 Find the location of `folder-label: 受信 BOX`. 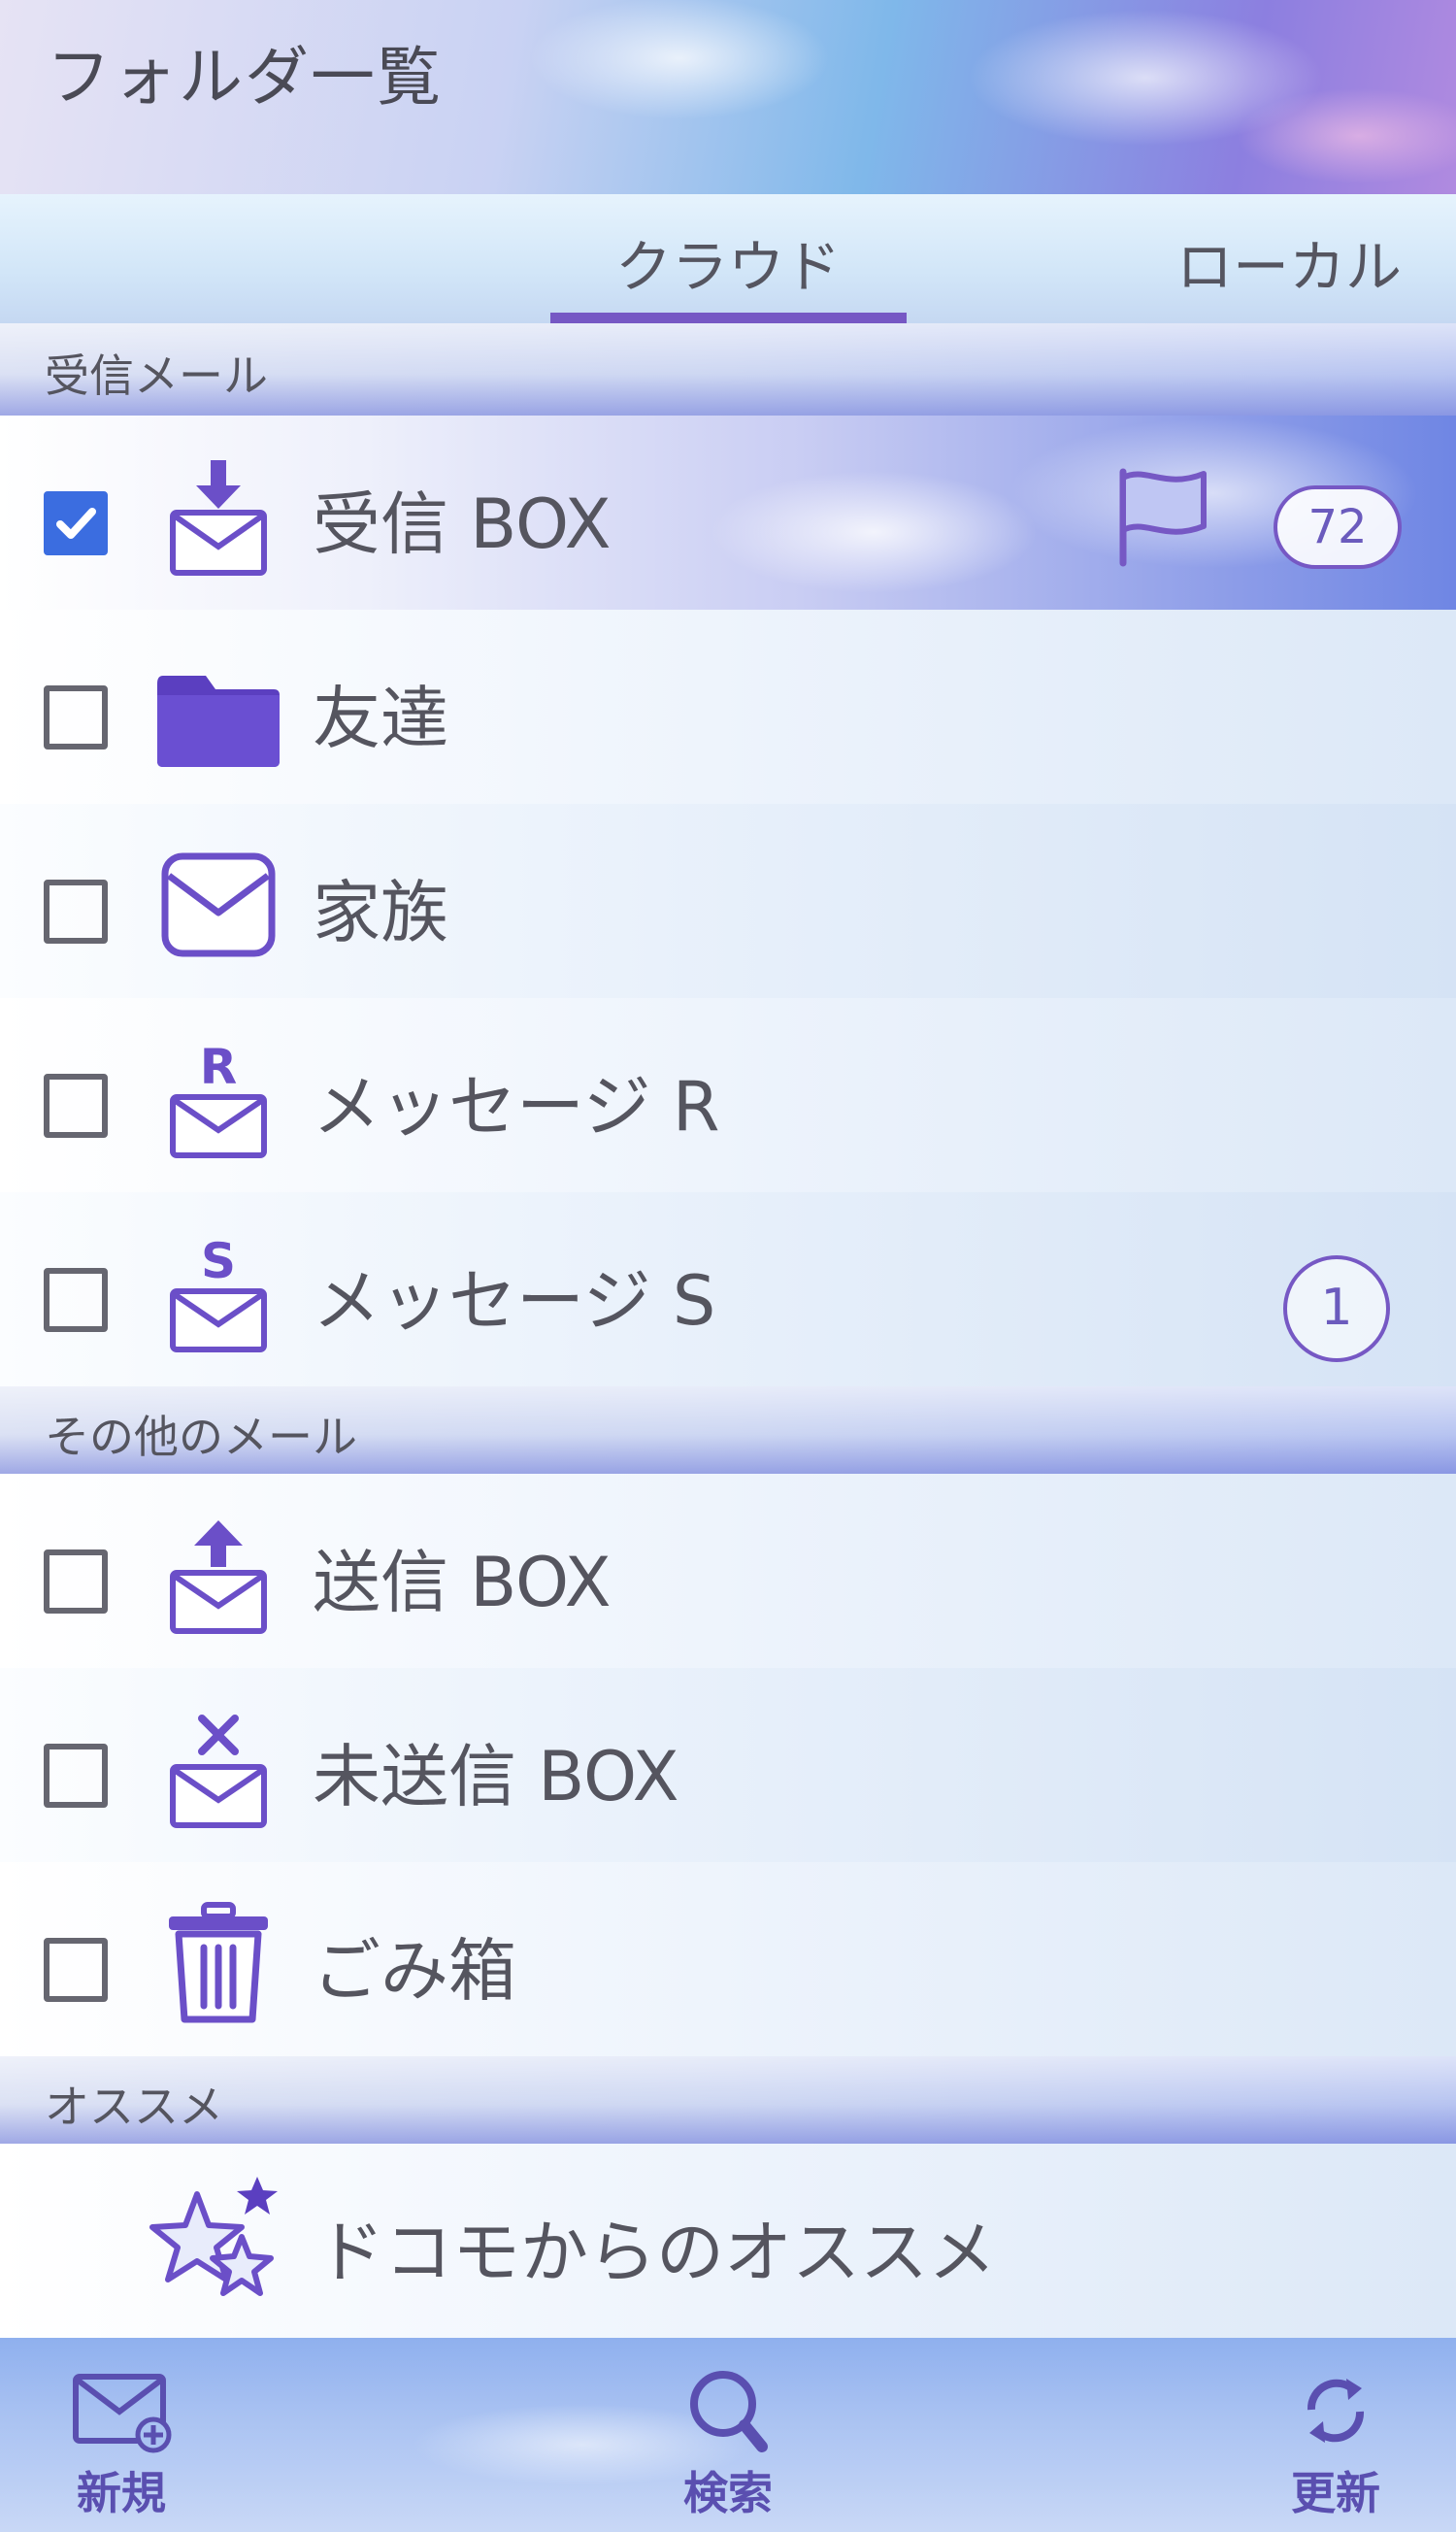

folder-label: 受信 BOX is located at coordinates (462, 524).